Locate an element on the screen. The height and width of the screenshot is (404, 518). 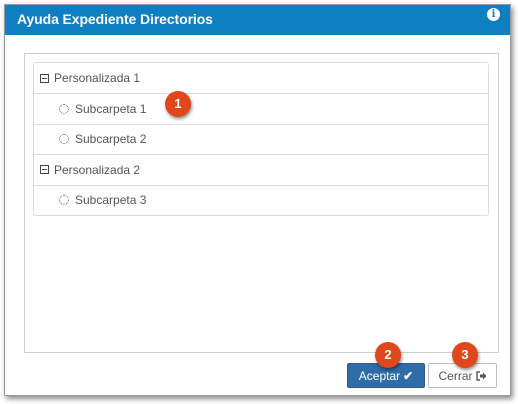
accept-button-label: Aceptar is located at coordinates (379, 375).